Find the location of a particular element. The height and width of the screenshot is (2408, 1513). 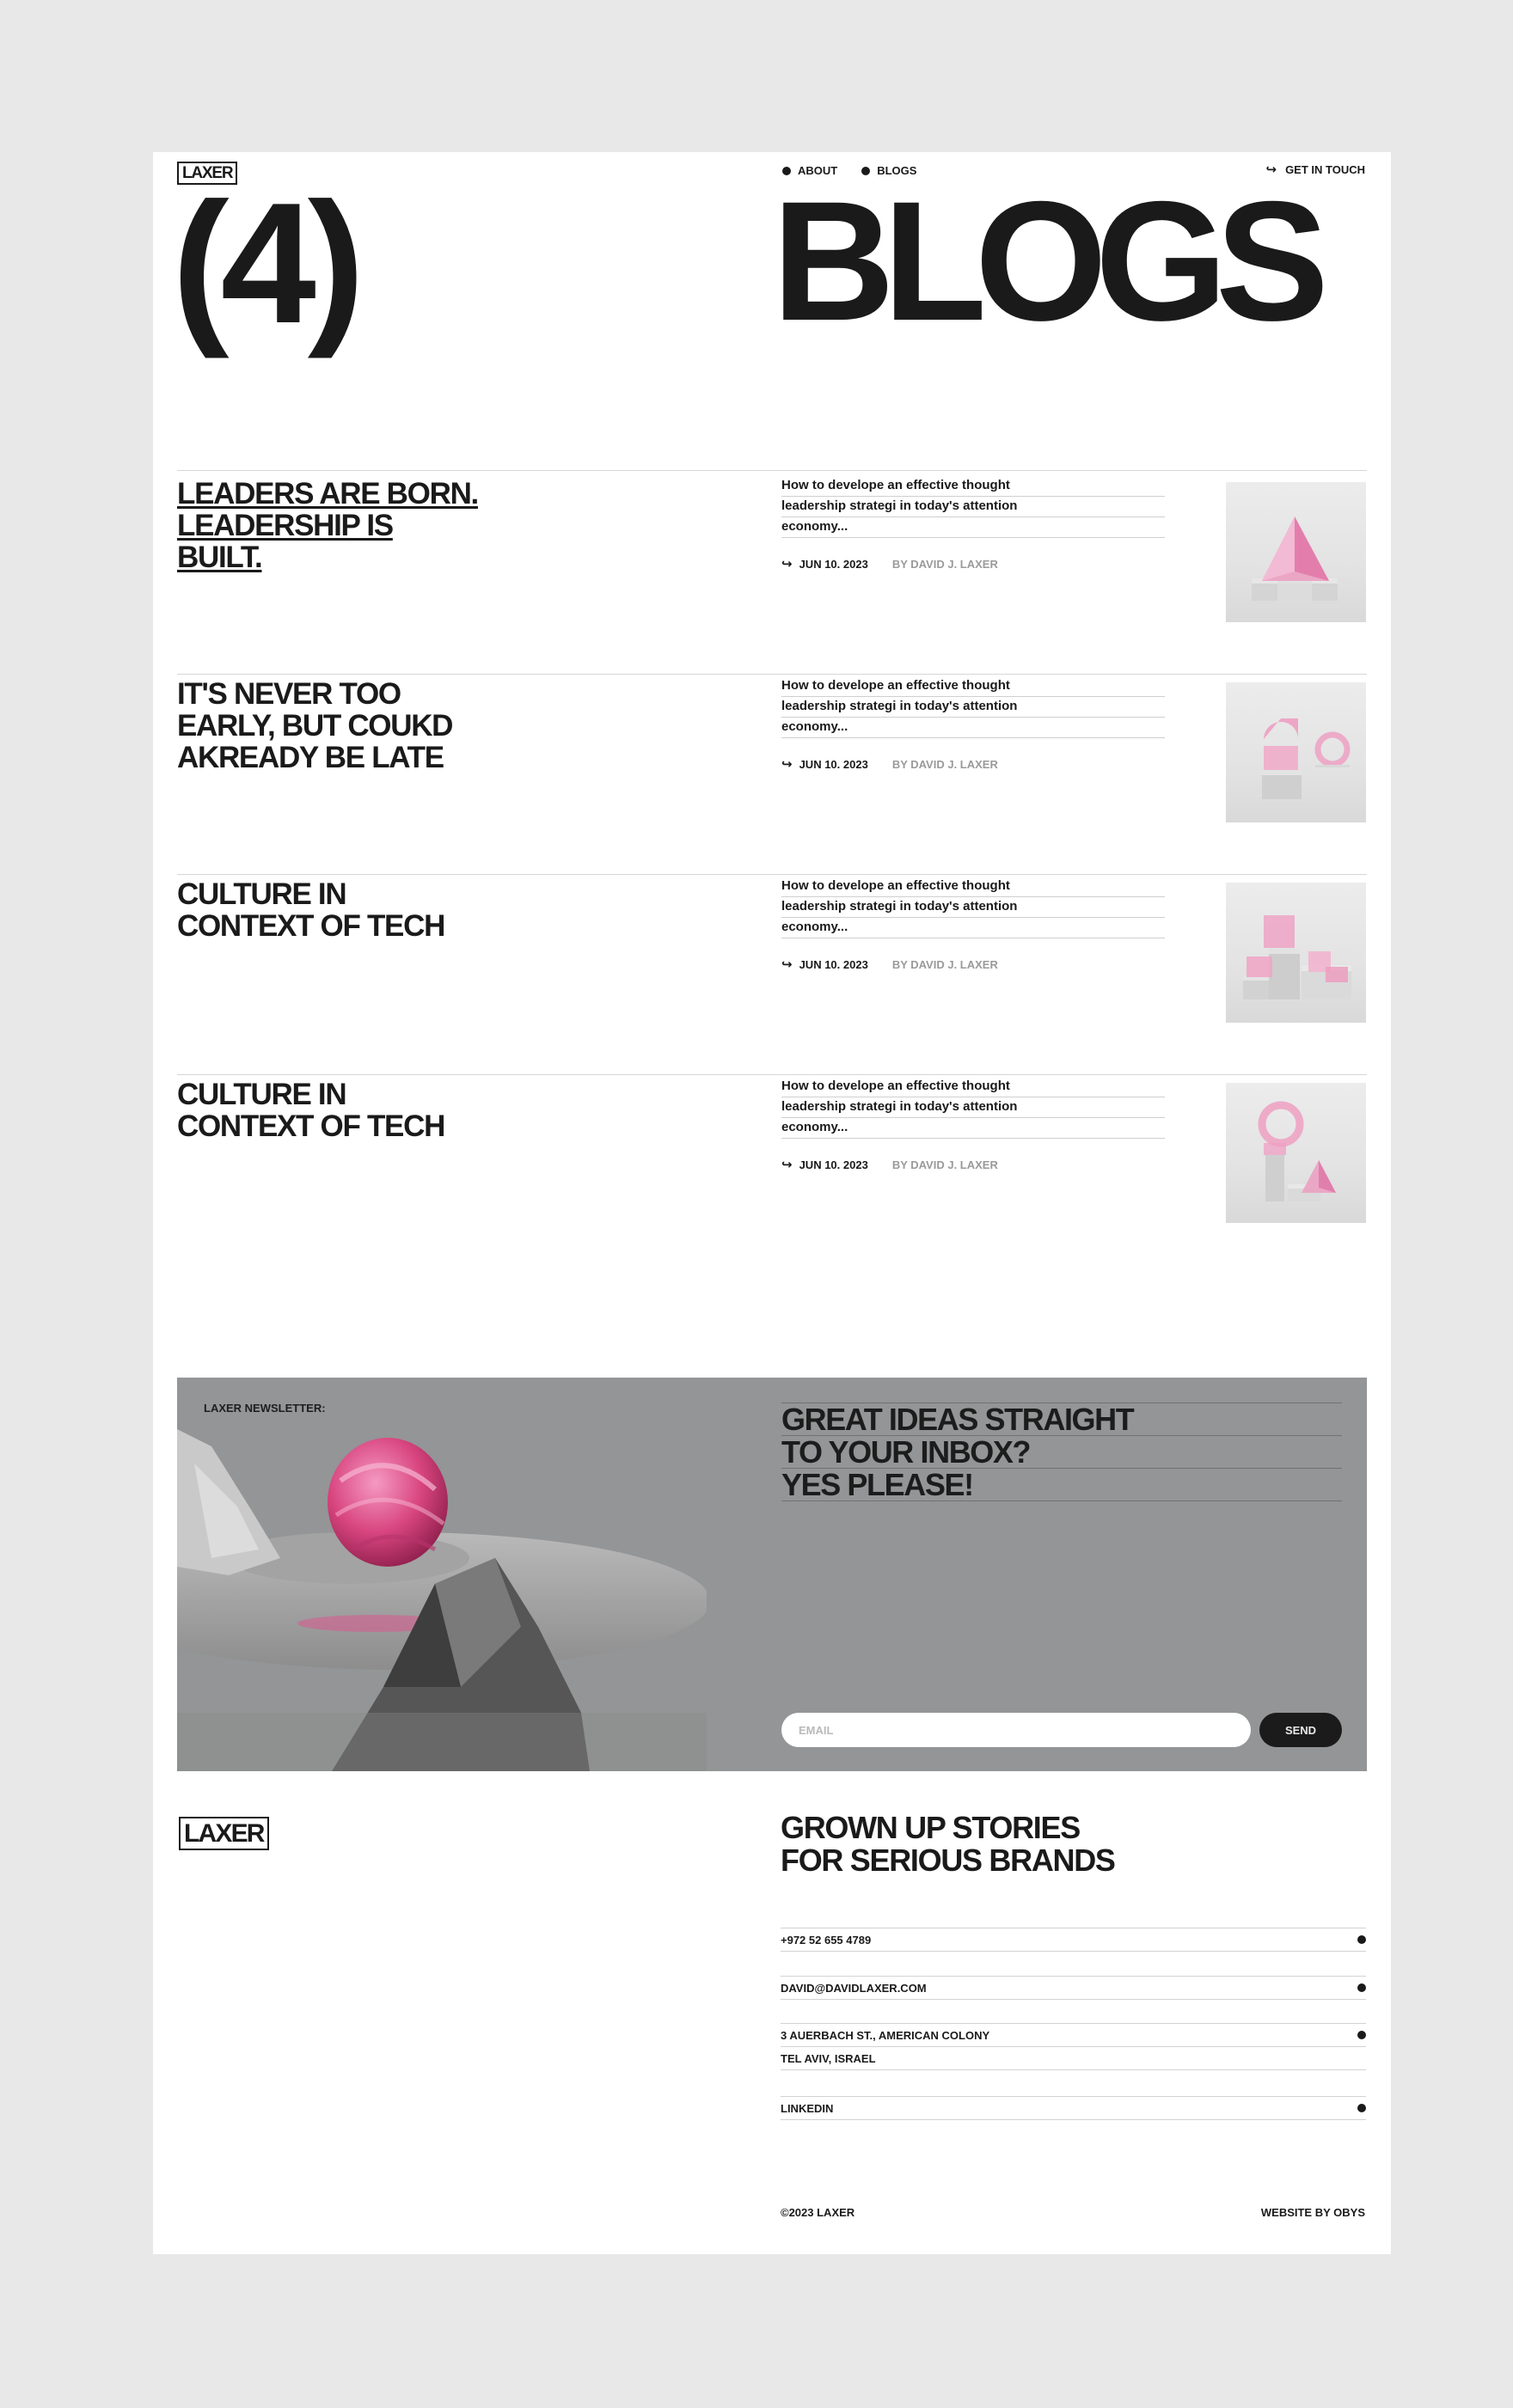

newsletter-art is located at coordinates (443, 1600).